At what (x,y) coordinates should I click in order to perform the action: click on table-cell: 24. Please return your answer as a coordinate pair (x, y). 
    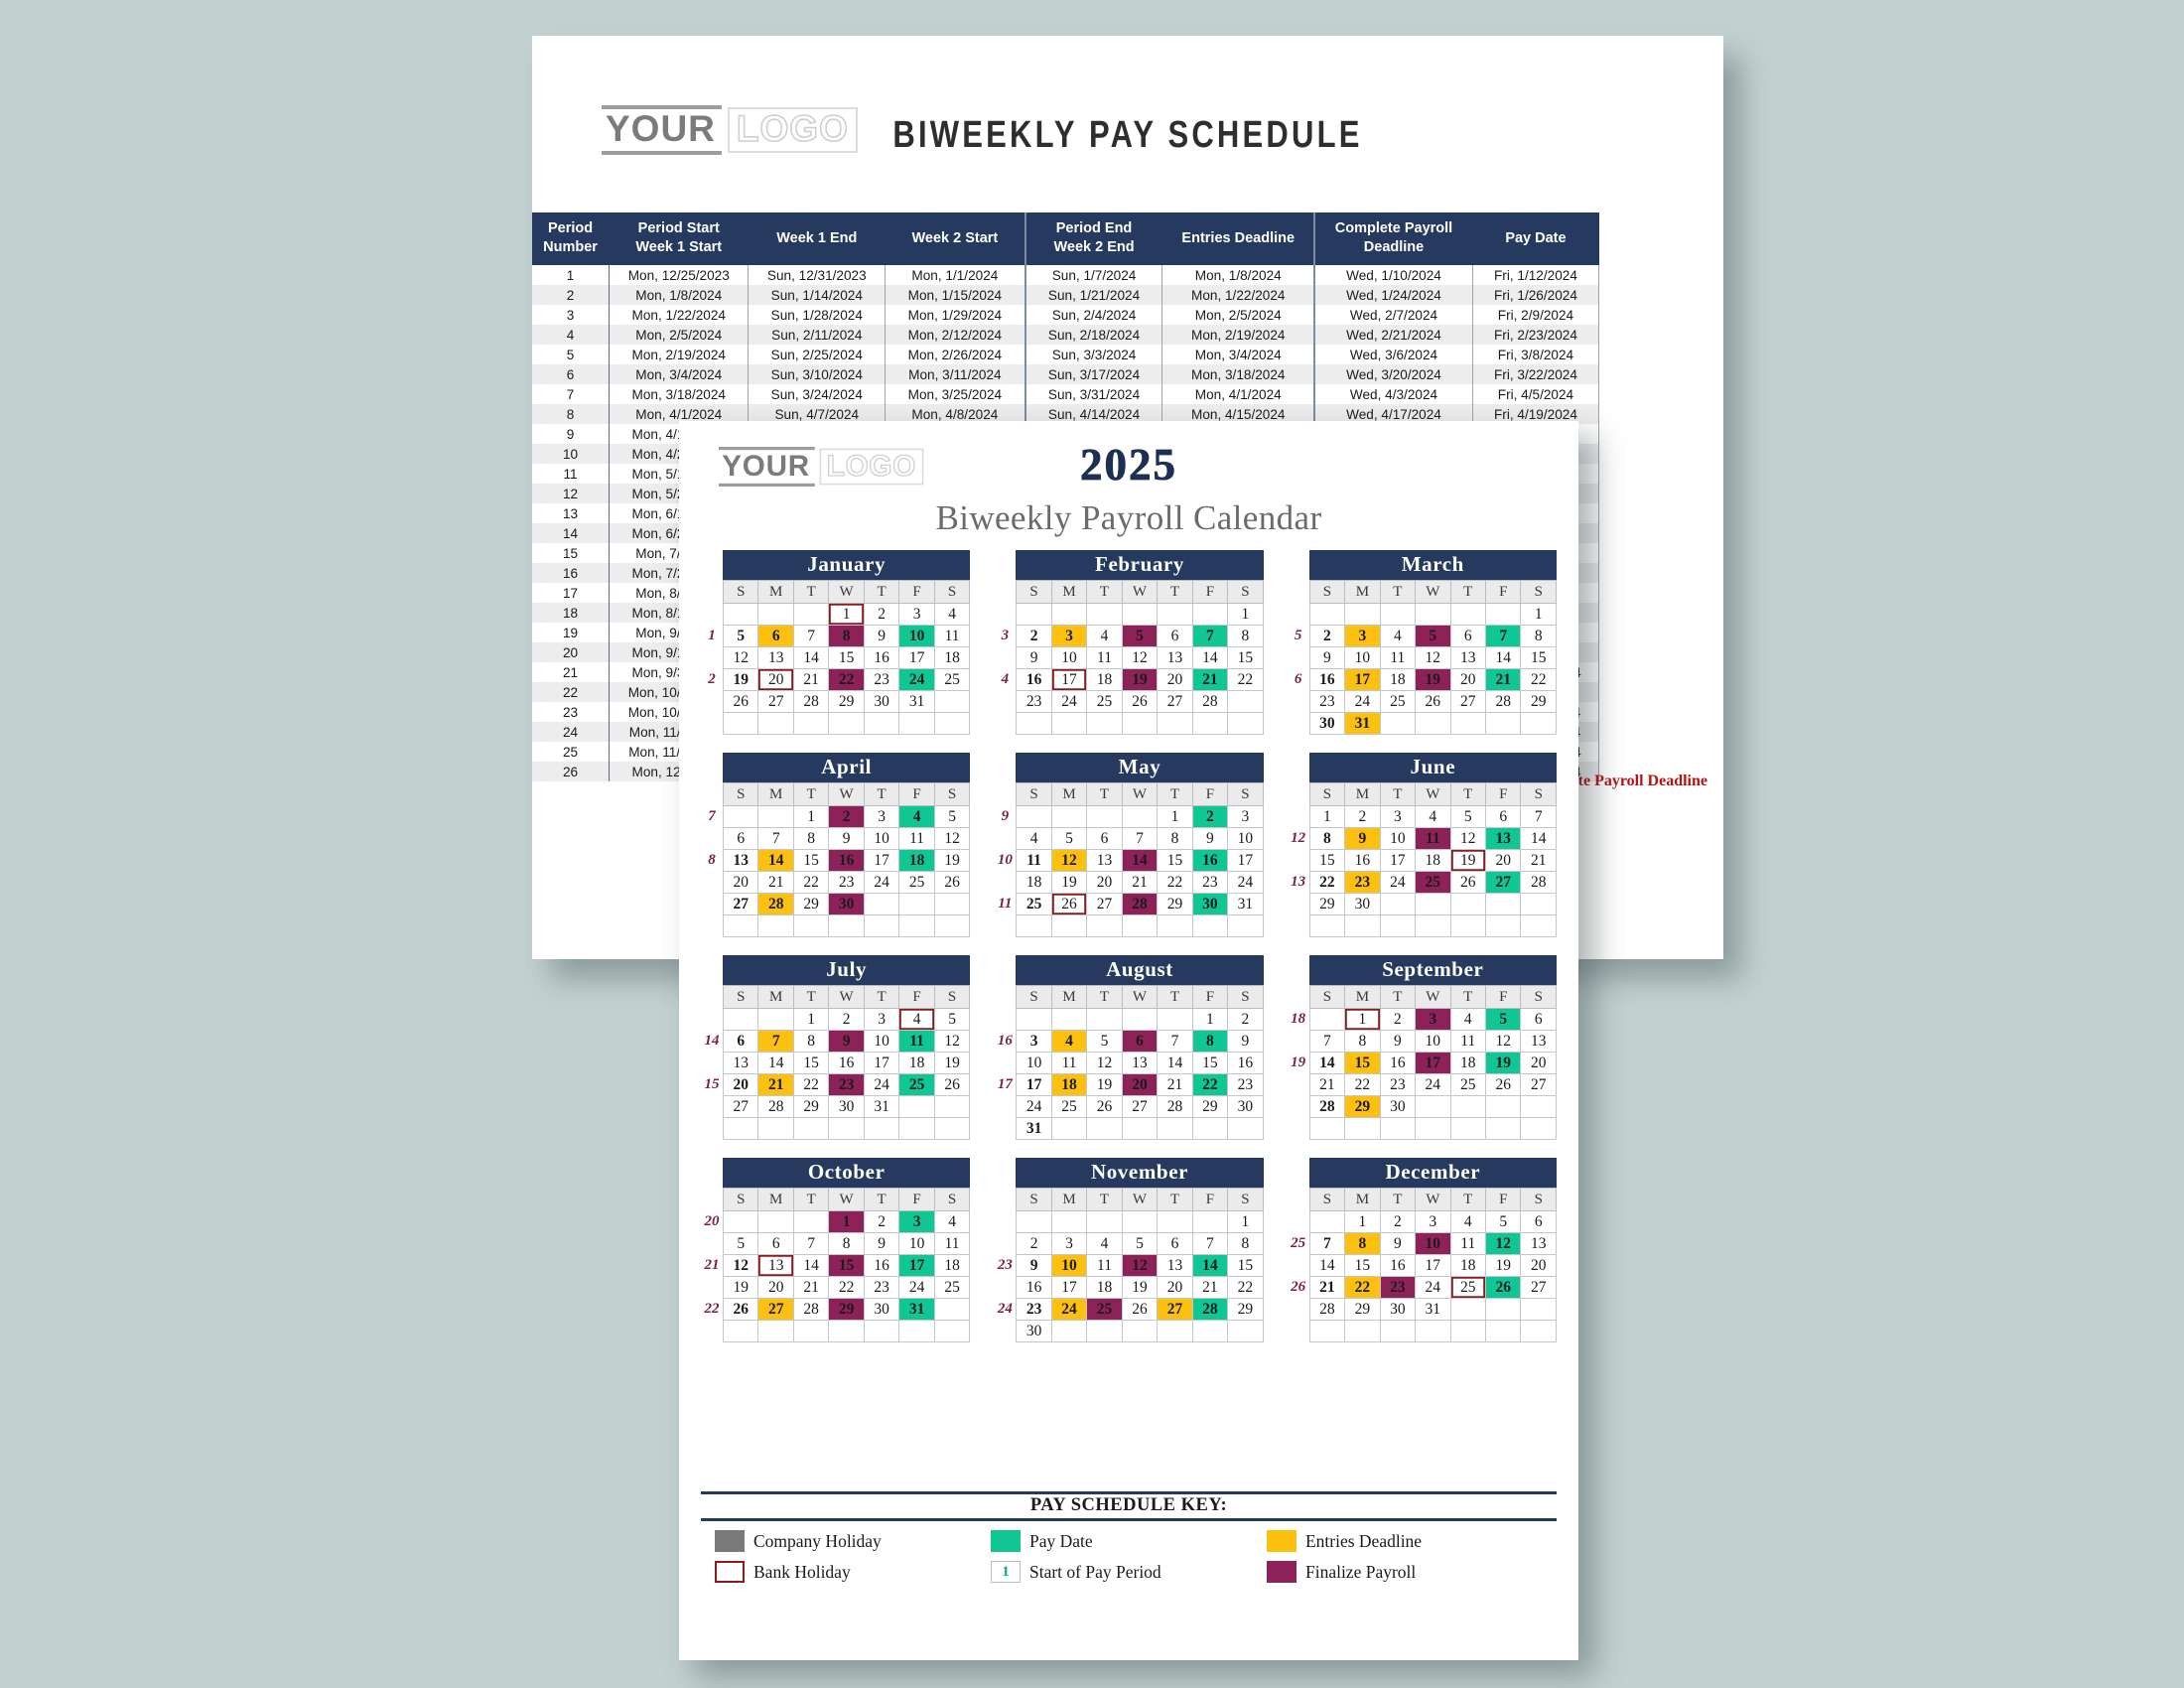
    Looking at the image, I should click on (571, 732).